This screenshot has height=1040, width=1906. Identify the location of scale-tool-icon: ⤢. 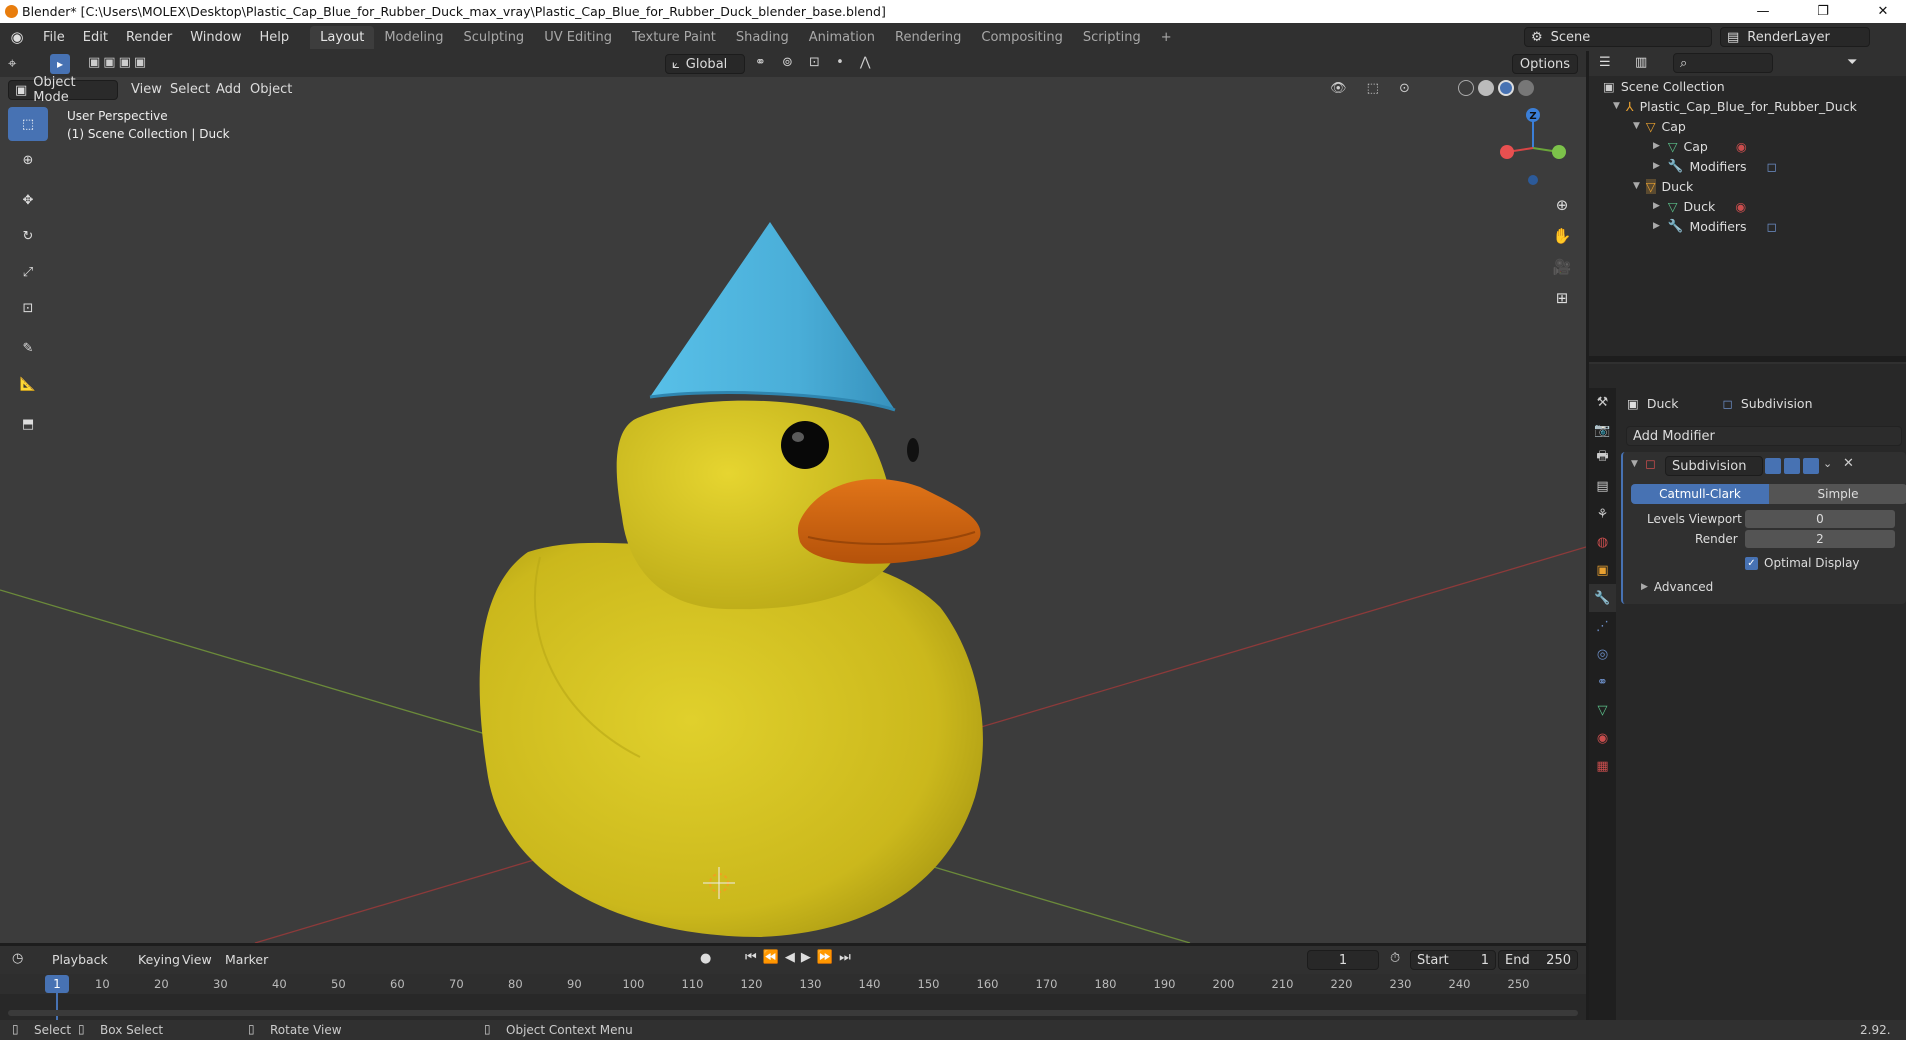
(28, 272).